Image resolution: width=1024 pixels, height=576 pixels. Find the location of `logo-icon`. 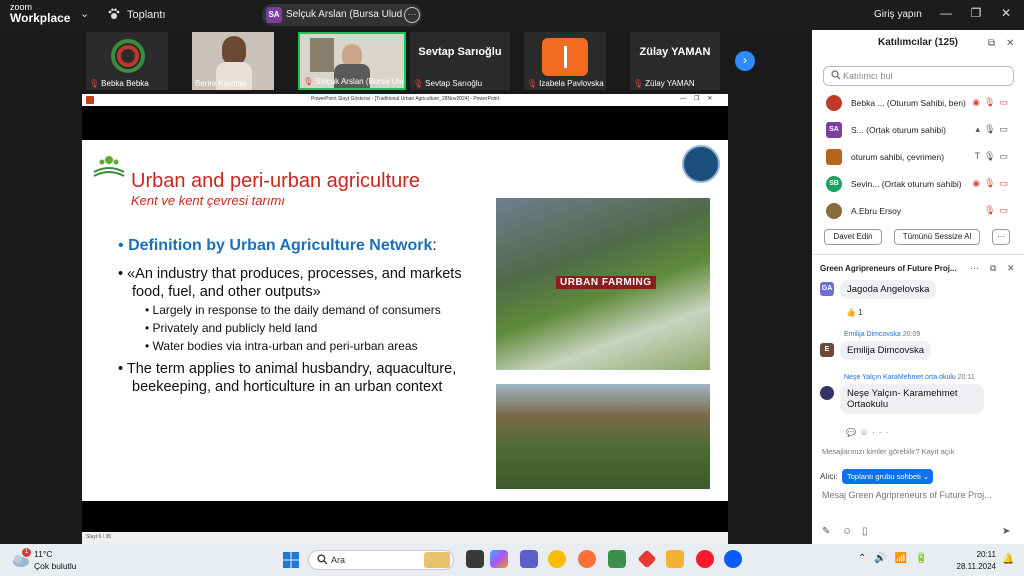

logo-icon is located at coordinates (128, 56).